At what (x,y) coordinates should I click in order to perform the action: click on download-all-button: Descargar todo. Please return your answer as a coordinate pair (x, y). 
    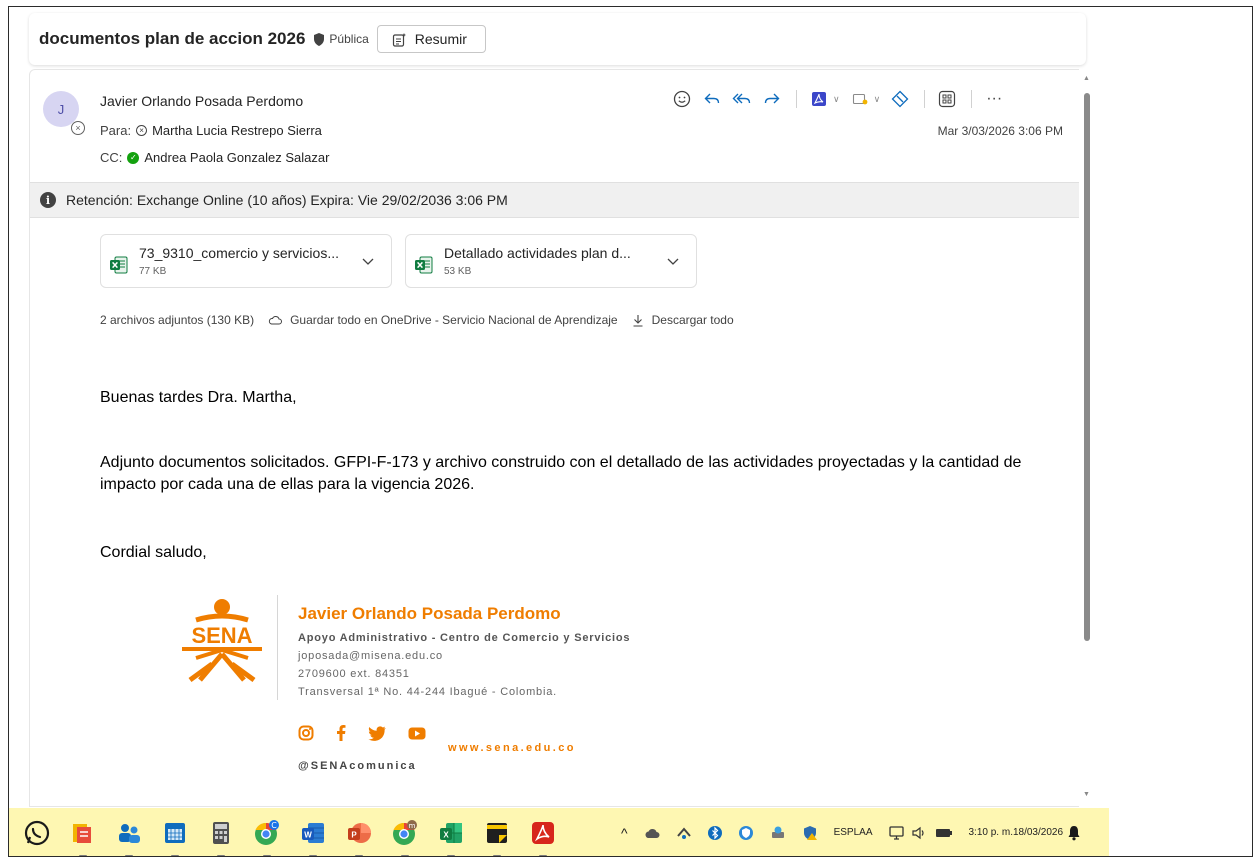
    Looking at the image, I should click on (683, 320).